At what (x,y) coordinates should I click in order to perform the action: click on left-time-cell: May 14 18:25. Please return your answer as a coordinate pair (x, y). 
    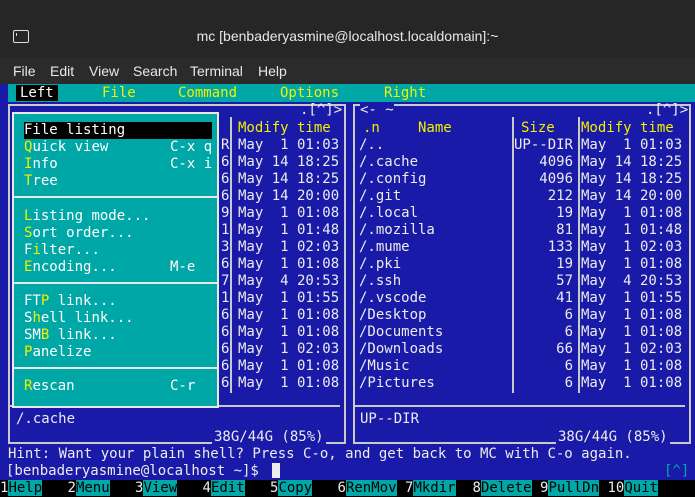
    Looking at the image, I should click on (289, 162).